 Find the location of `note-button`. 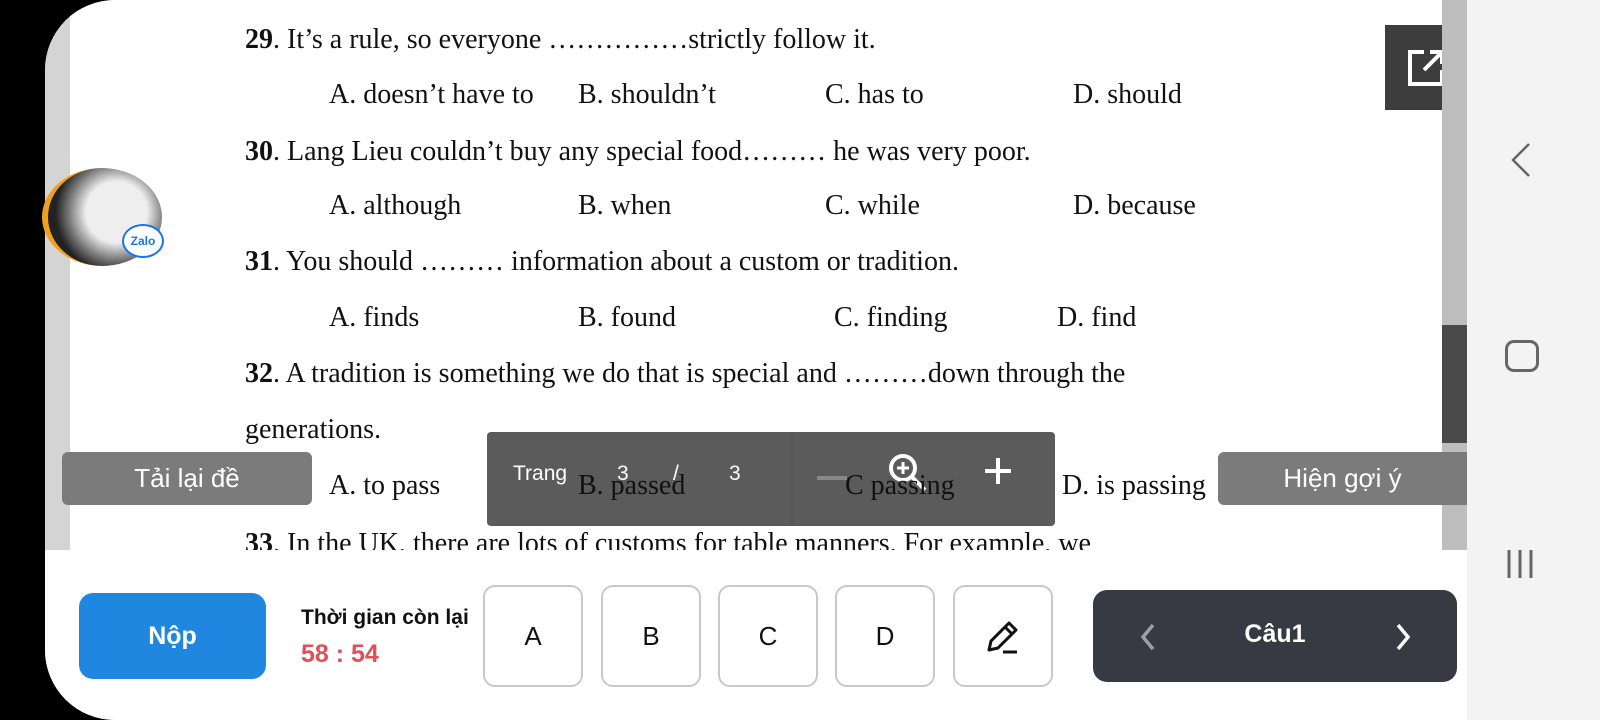

note-button is located at coordinates (1003, 636).